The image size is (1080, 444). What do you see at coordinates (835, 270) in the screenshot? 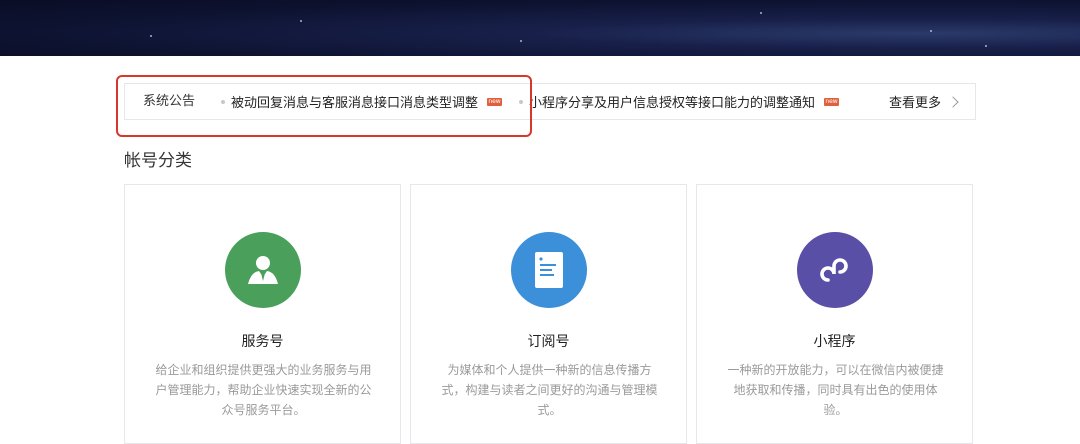
I see `miniprogram-icon` at bounding box center [835, 270].